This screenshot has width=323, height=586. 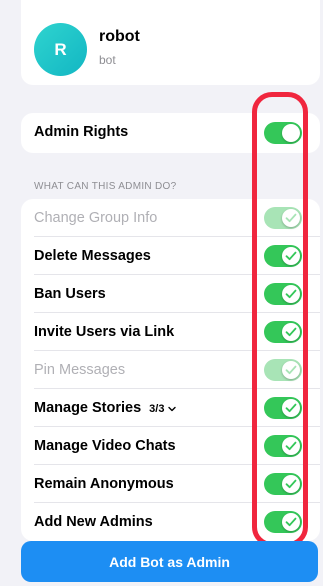 I want to click on toggles-highlight-outline, so click(x=280, y=319).